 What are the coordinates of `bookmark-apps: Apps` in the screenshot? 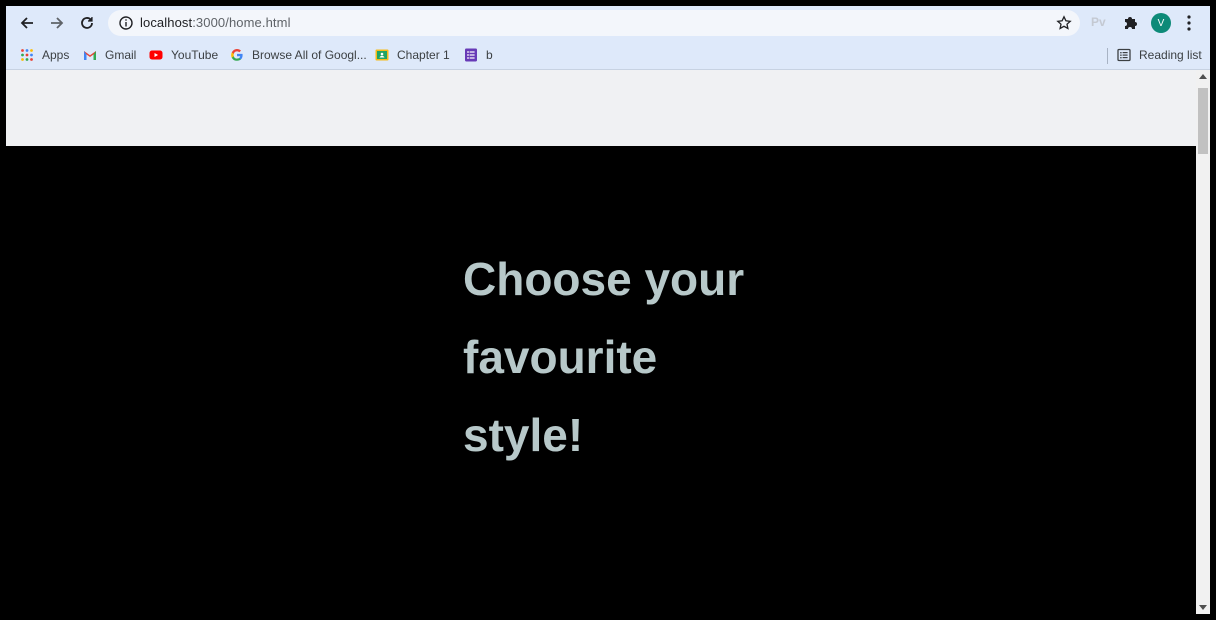 It's located at (44, 55).